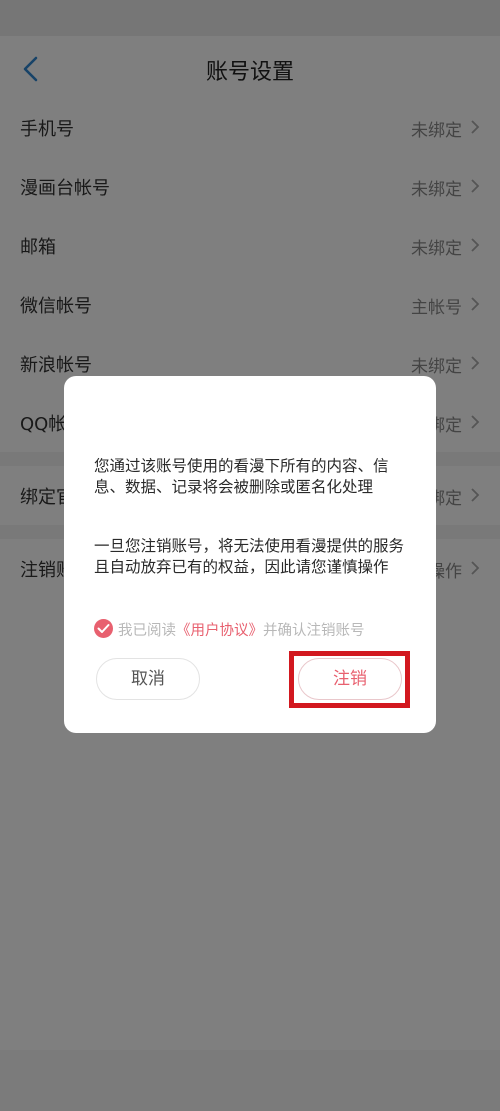 The image size is (500, 1111). I want to click on agreement-checkbox, so click(103, 628).